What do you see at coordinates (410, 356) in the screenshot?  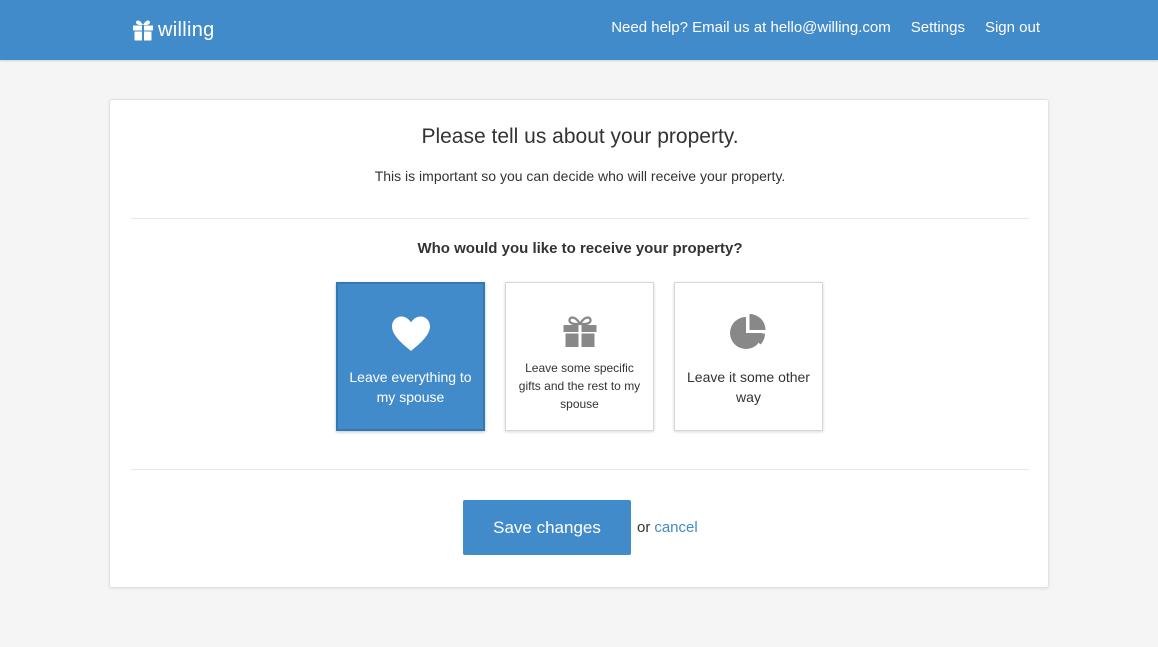 I see `option-leave-everything-to-spouse: Leave everything to my spouse` at bounding box center [410, 356].